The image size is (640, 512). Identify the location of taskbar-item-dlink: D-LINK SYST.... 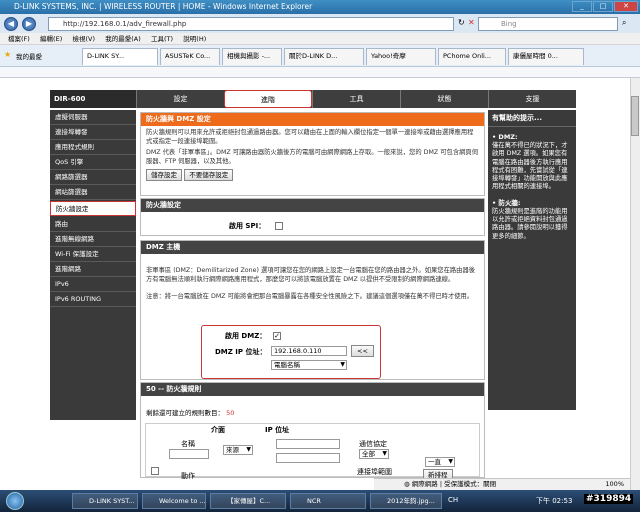
(105, 501).